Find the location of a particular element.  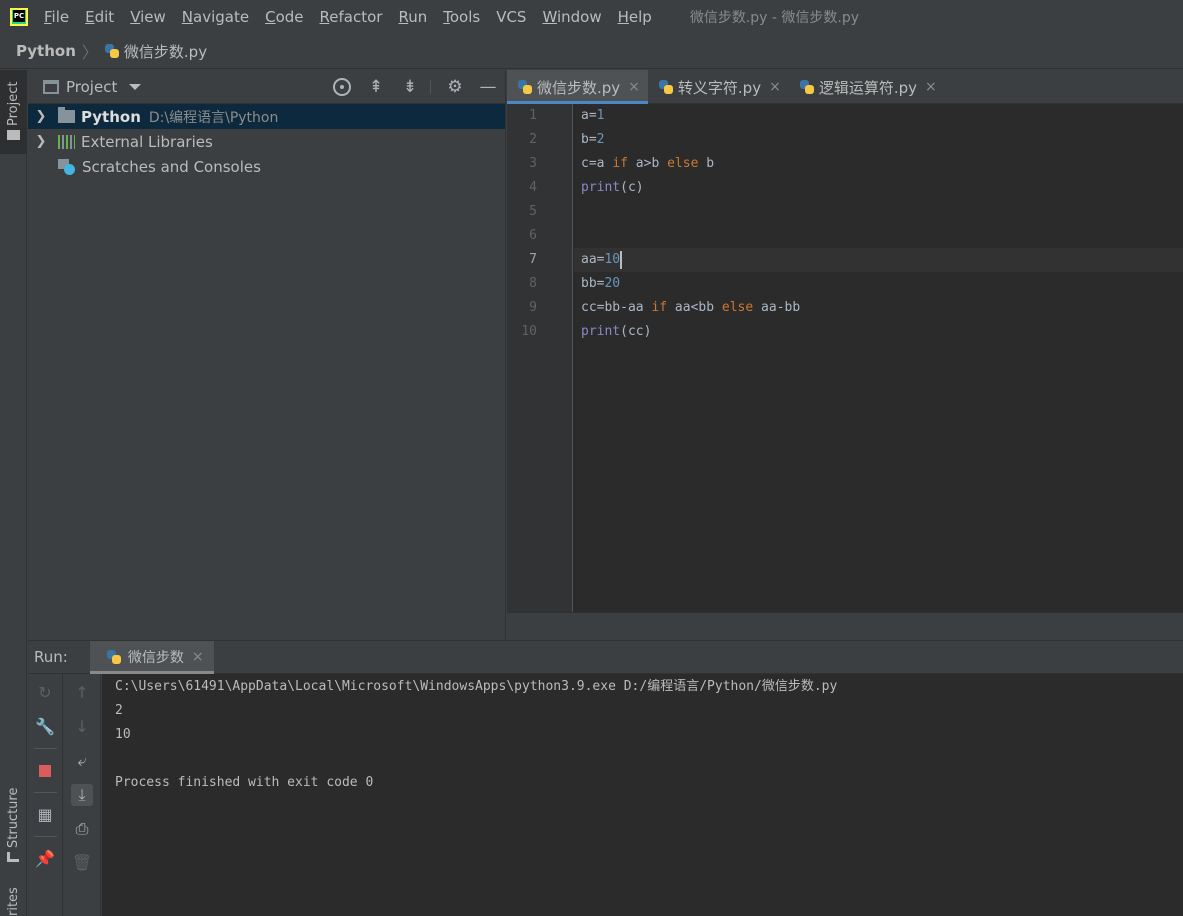

code-token: if is located at coordinates (620, 163).